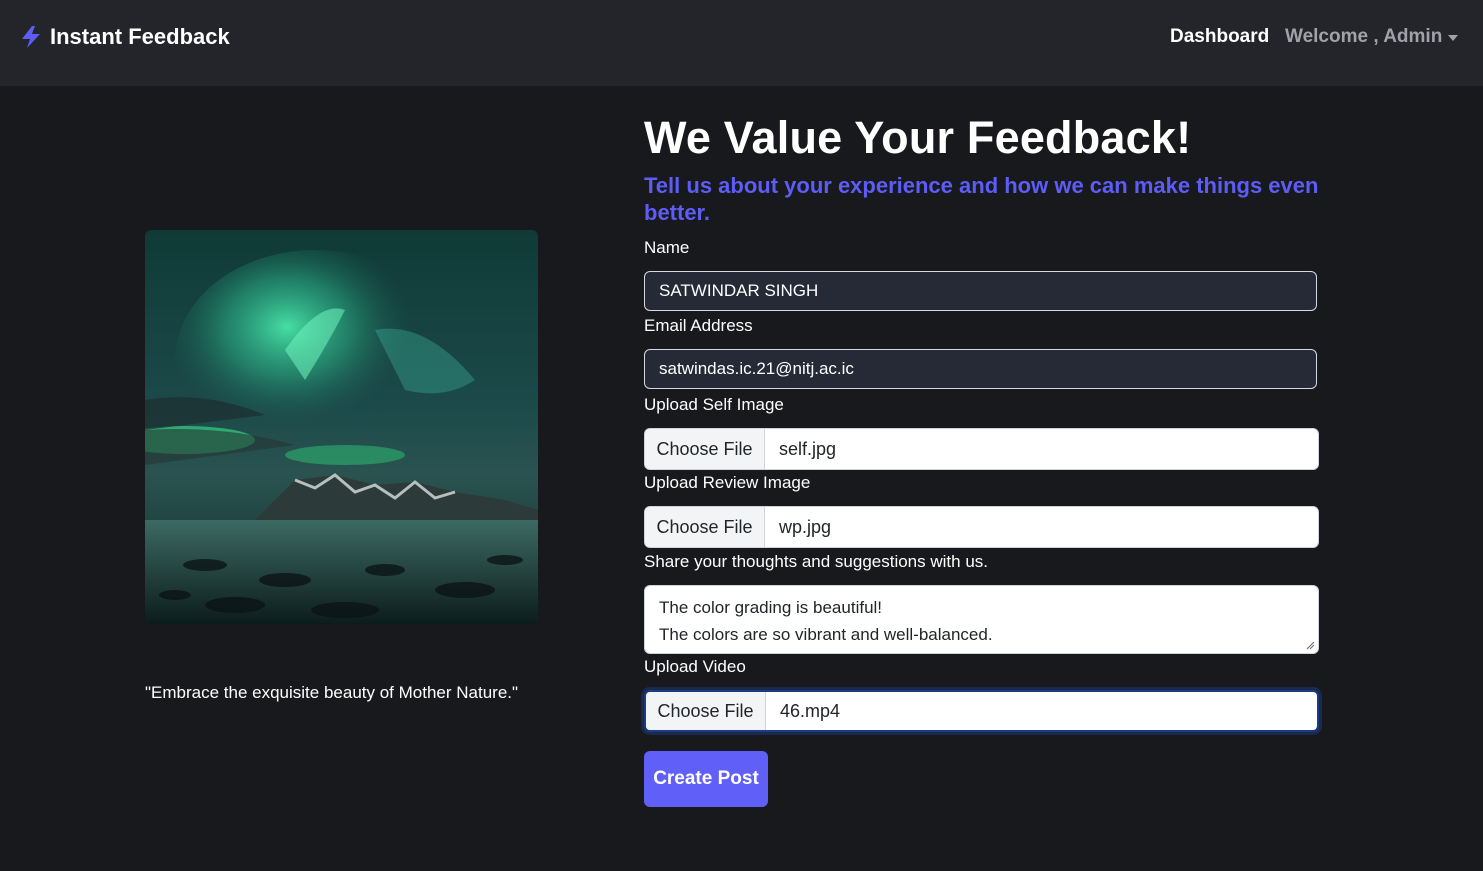  Describe the element at coordinates (341, 427) in the screenshot. I see `aurora-image` at that location.